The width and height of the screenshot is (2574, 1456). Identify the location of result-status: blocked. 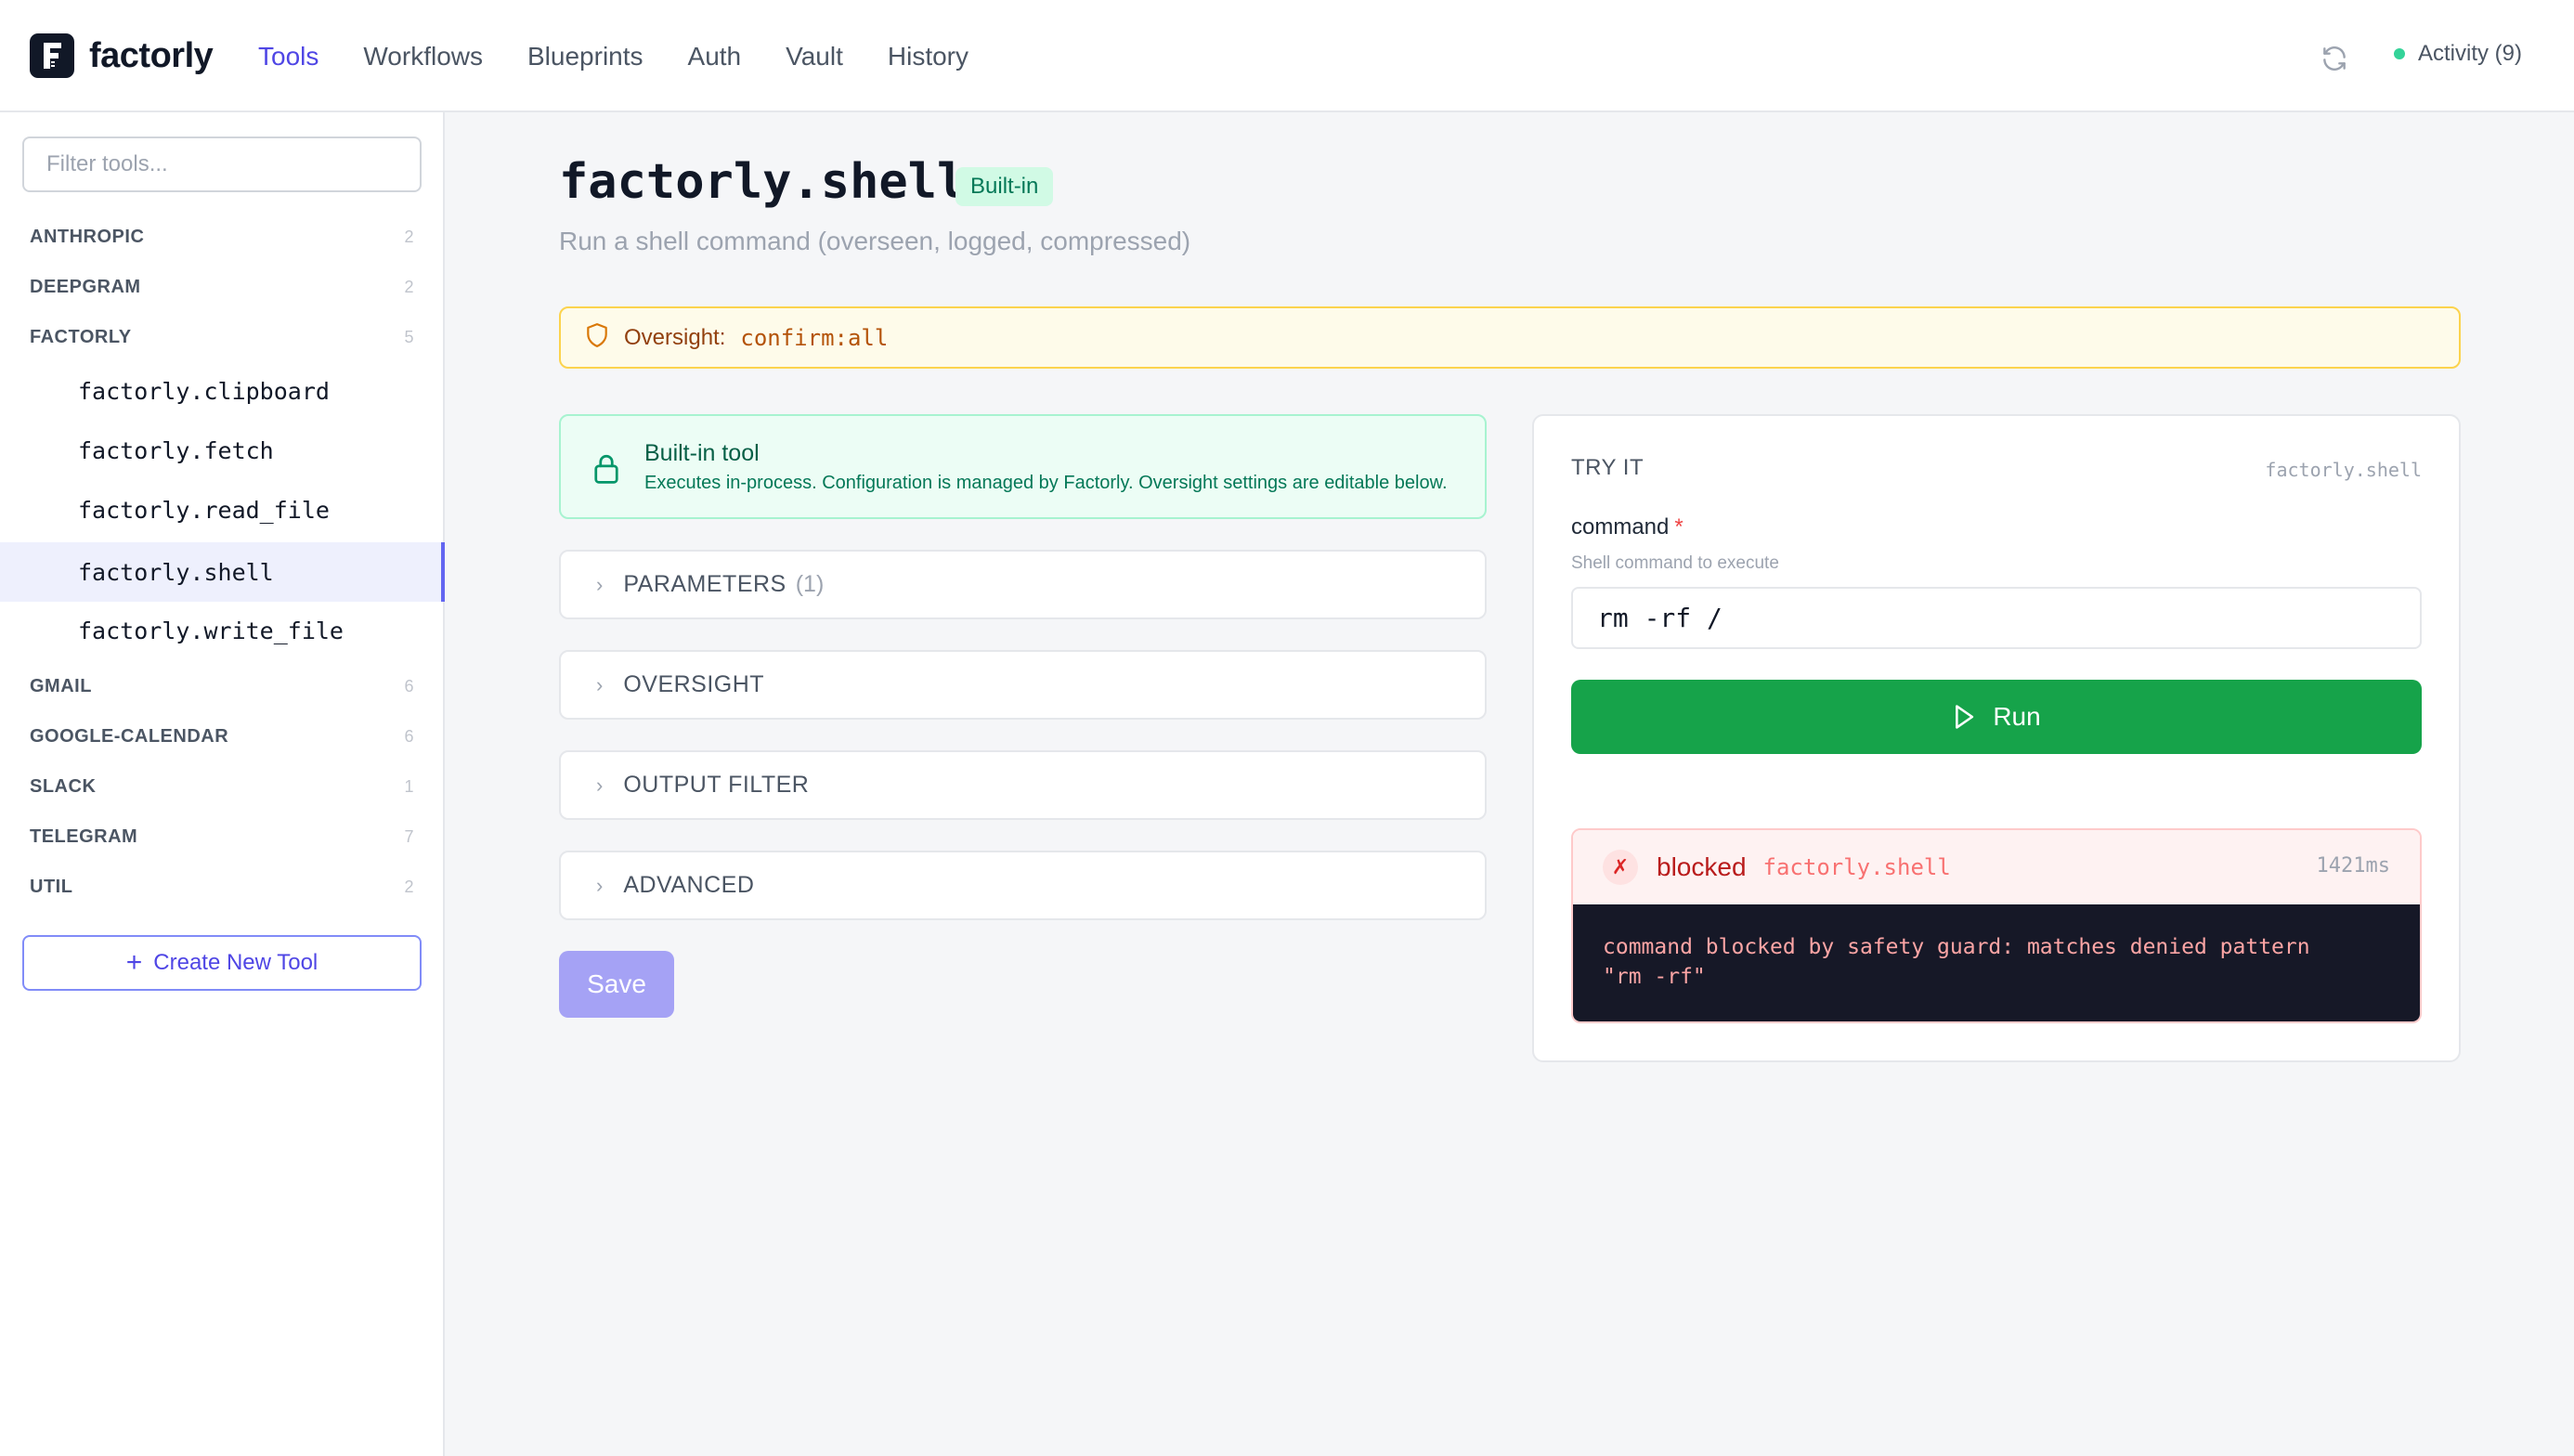
(1702, 866).